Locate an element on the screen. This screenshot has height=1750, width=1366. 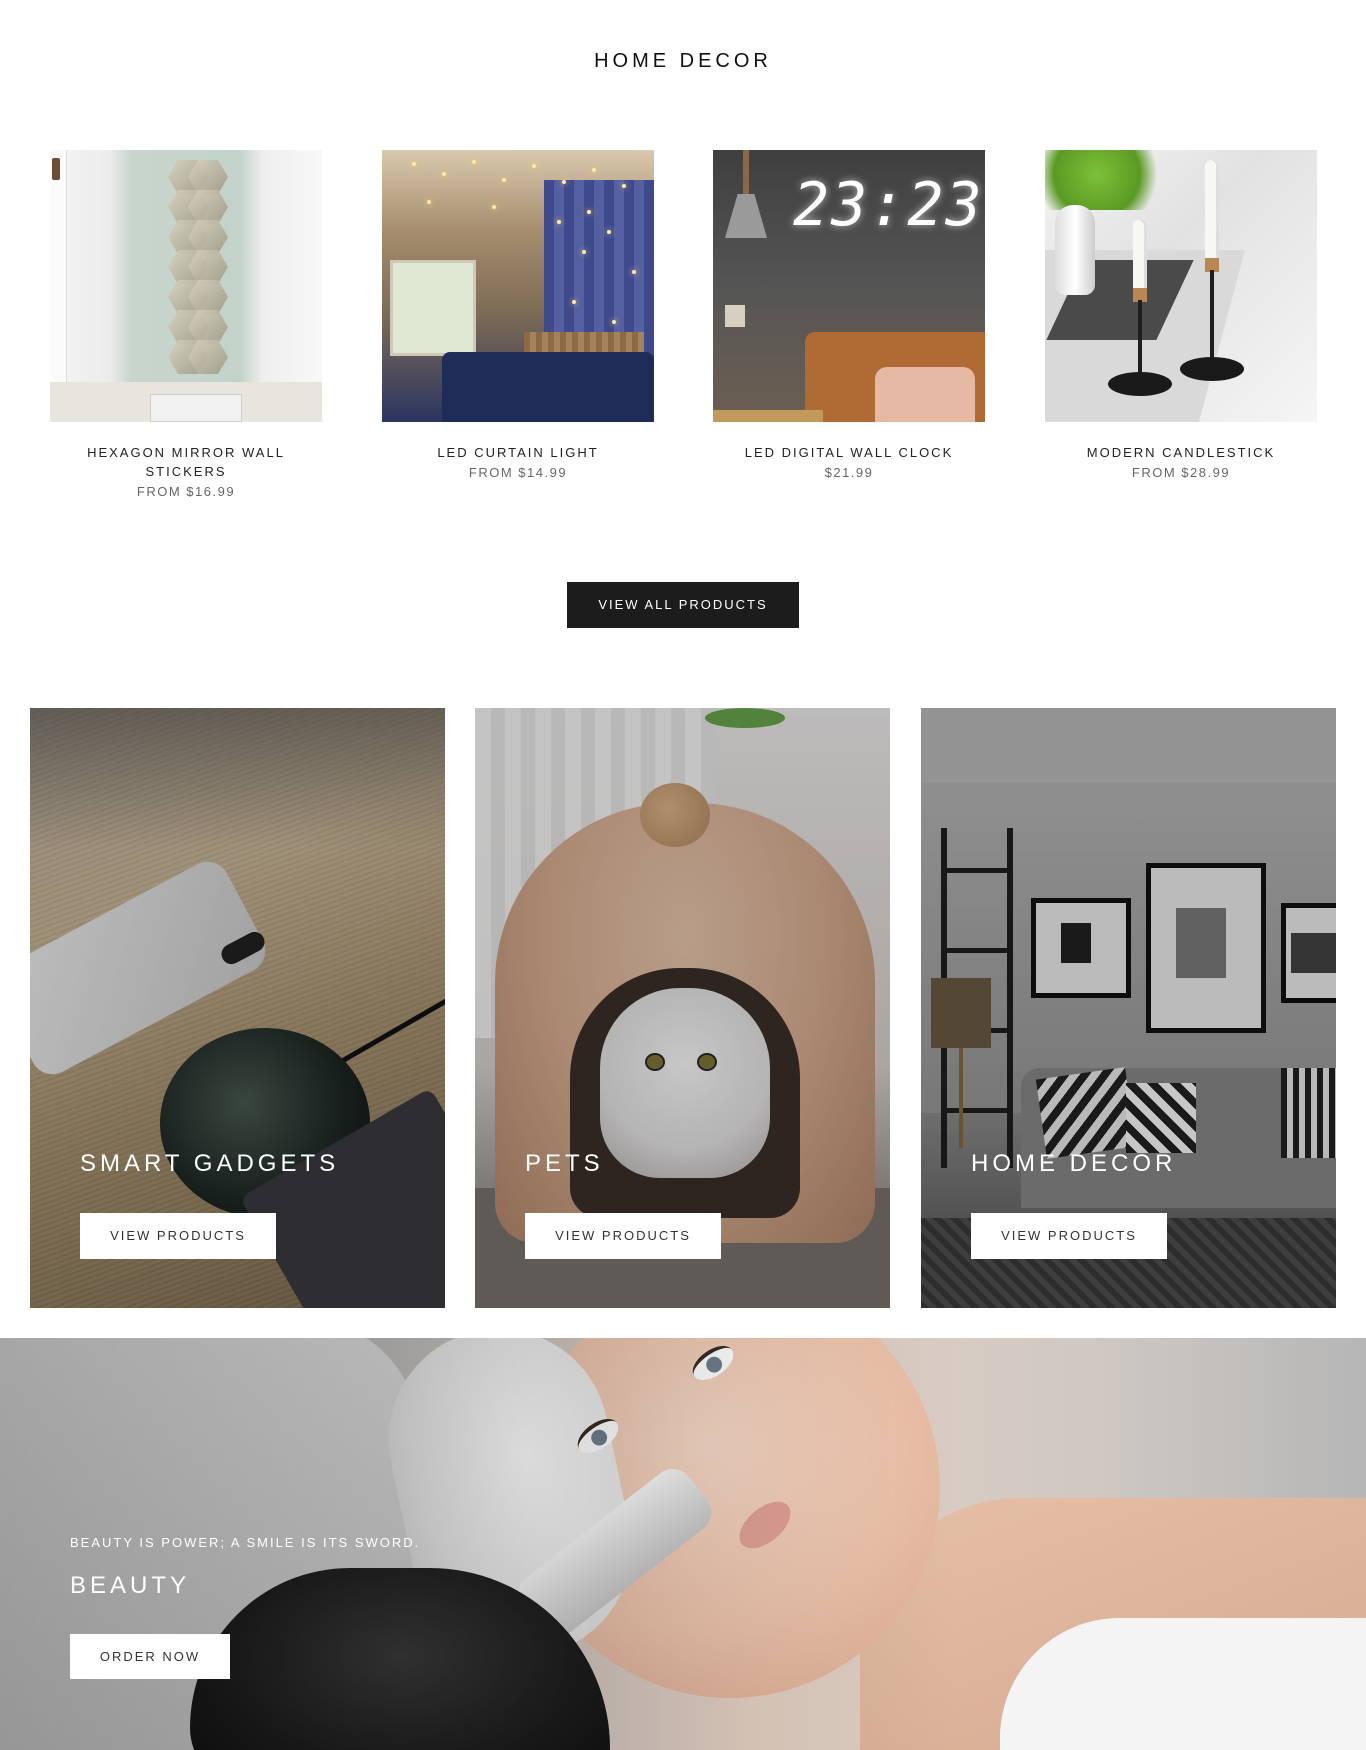
product-name: MODERN CANDLESTICK is located at coordinates (1181, 452).